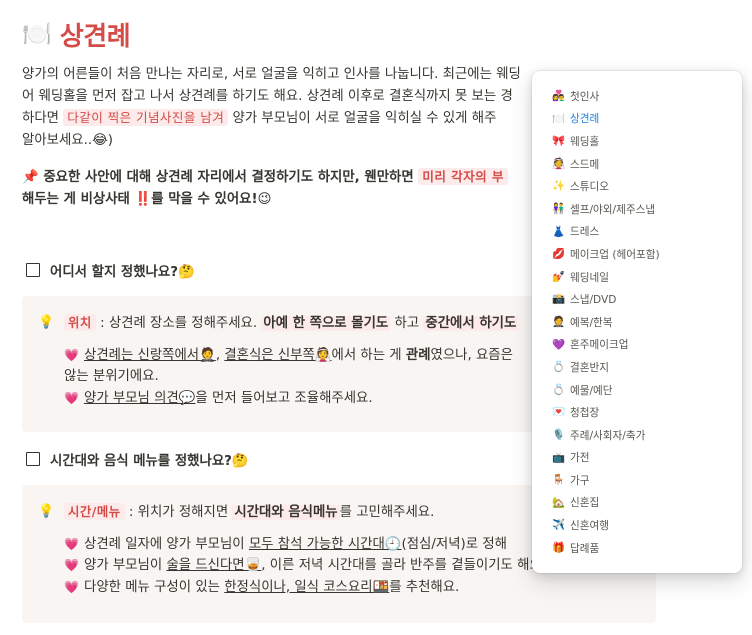  I want to click on todo-label: 어디서 할지 정했나요?🤔, so click(122, 270).